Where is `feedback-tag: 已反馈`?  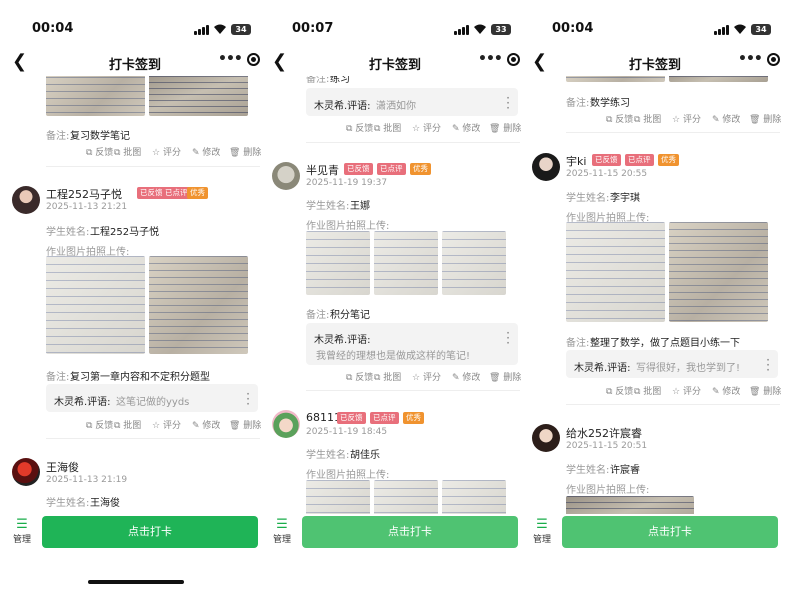
feedback-tag: 已反馈 is located at coordinates (358, 169).